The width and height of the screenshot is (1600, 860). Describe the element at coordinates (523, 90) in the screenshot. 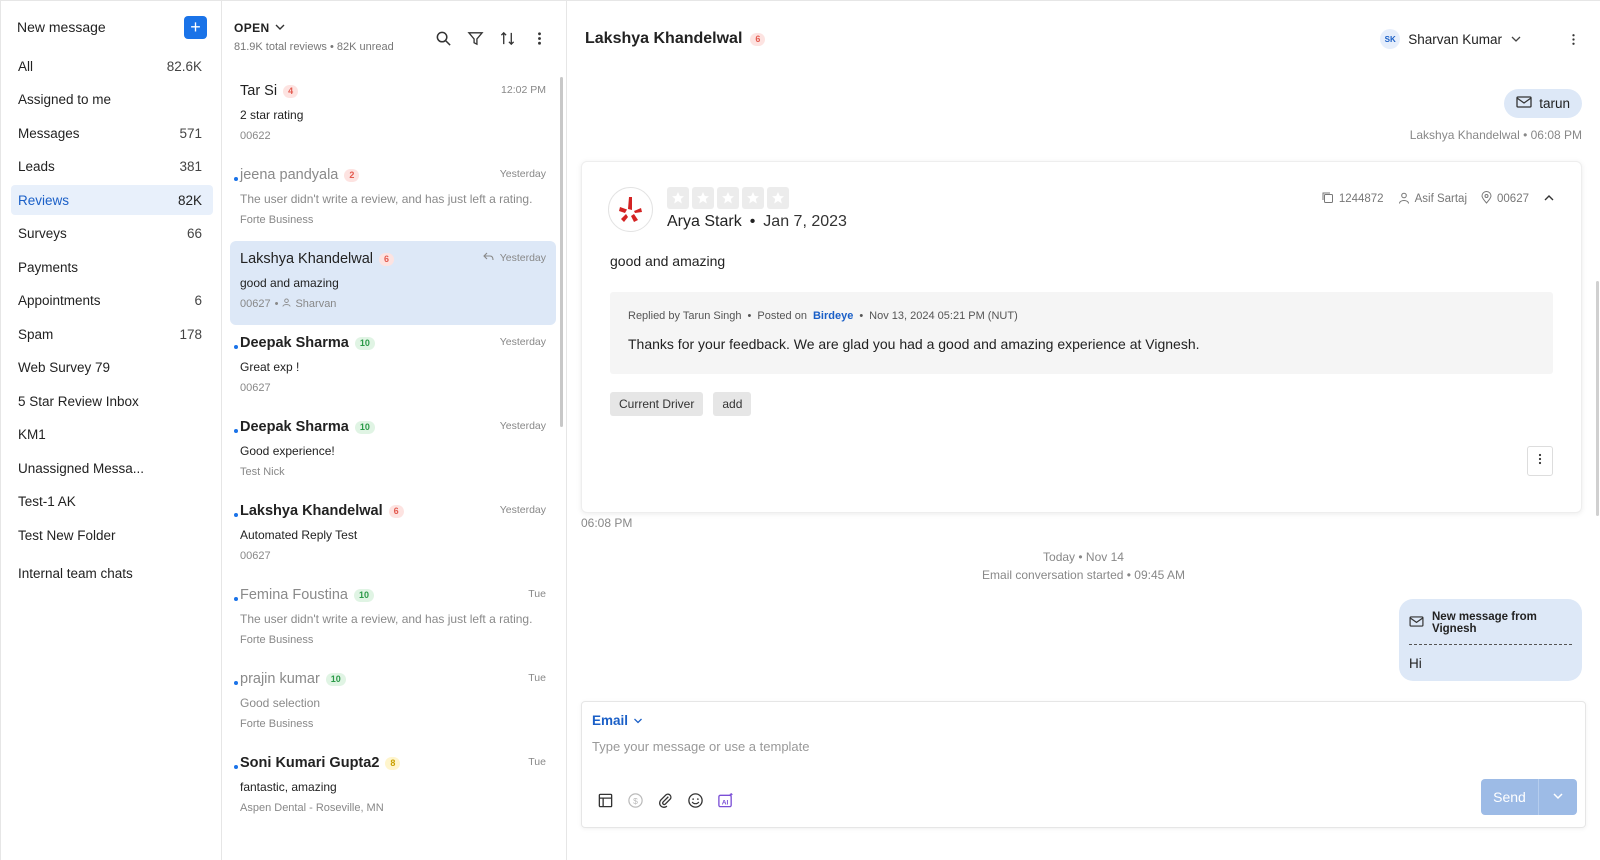

I see `item-time: 12:02 PM` at that location.